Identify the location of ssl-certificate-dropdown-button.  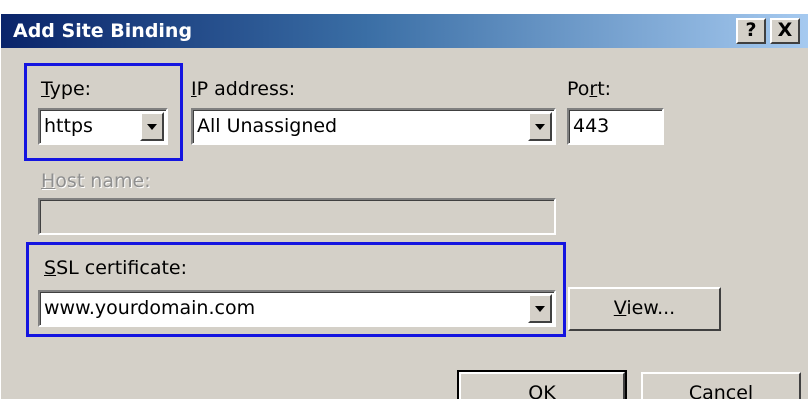
(540, 308).